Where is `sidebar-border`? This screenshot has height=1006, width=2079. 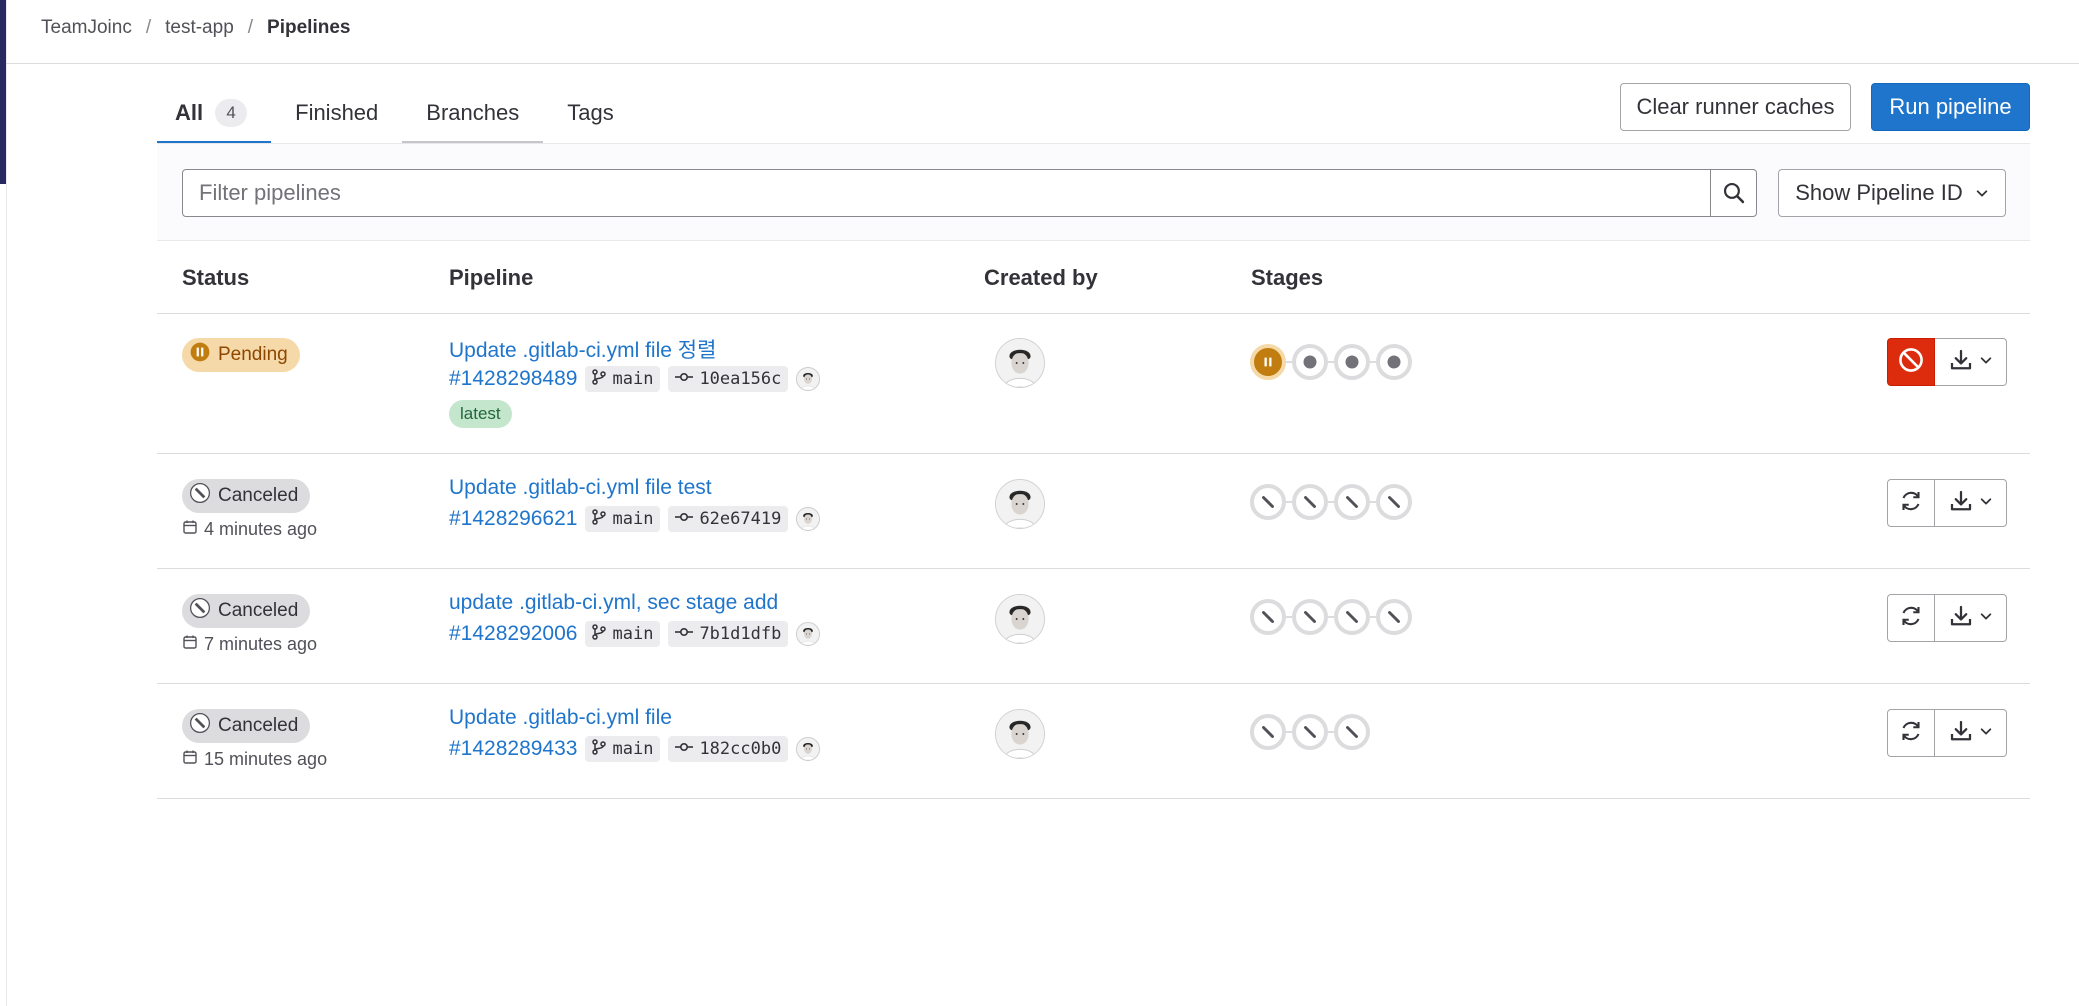 sidebar-border is located at coordinates (6, 503).